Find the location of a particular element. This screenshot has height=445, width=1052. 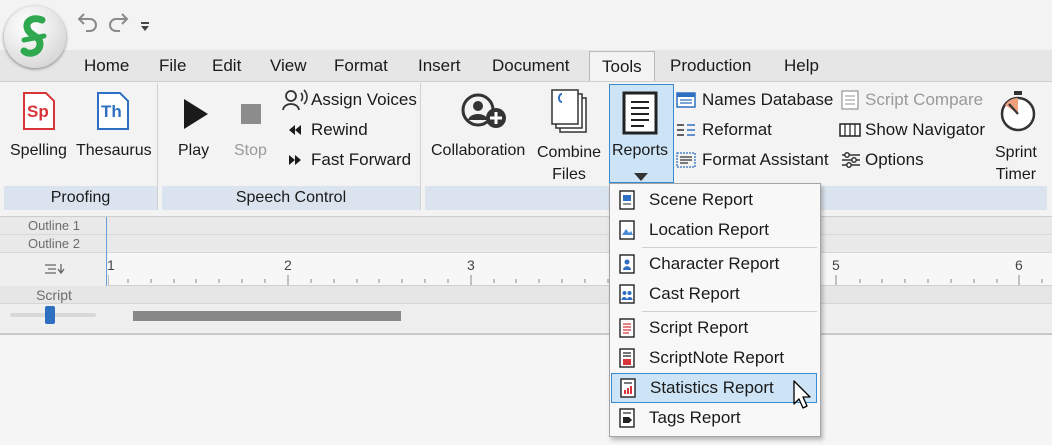

tab-insert: Insert is located at coordinates (439, 65).